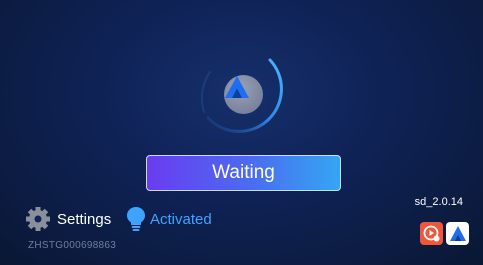 The height and width of the screenshot is (265, 483). I want to click on settings-button: Settings, so click(68, 219).